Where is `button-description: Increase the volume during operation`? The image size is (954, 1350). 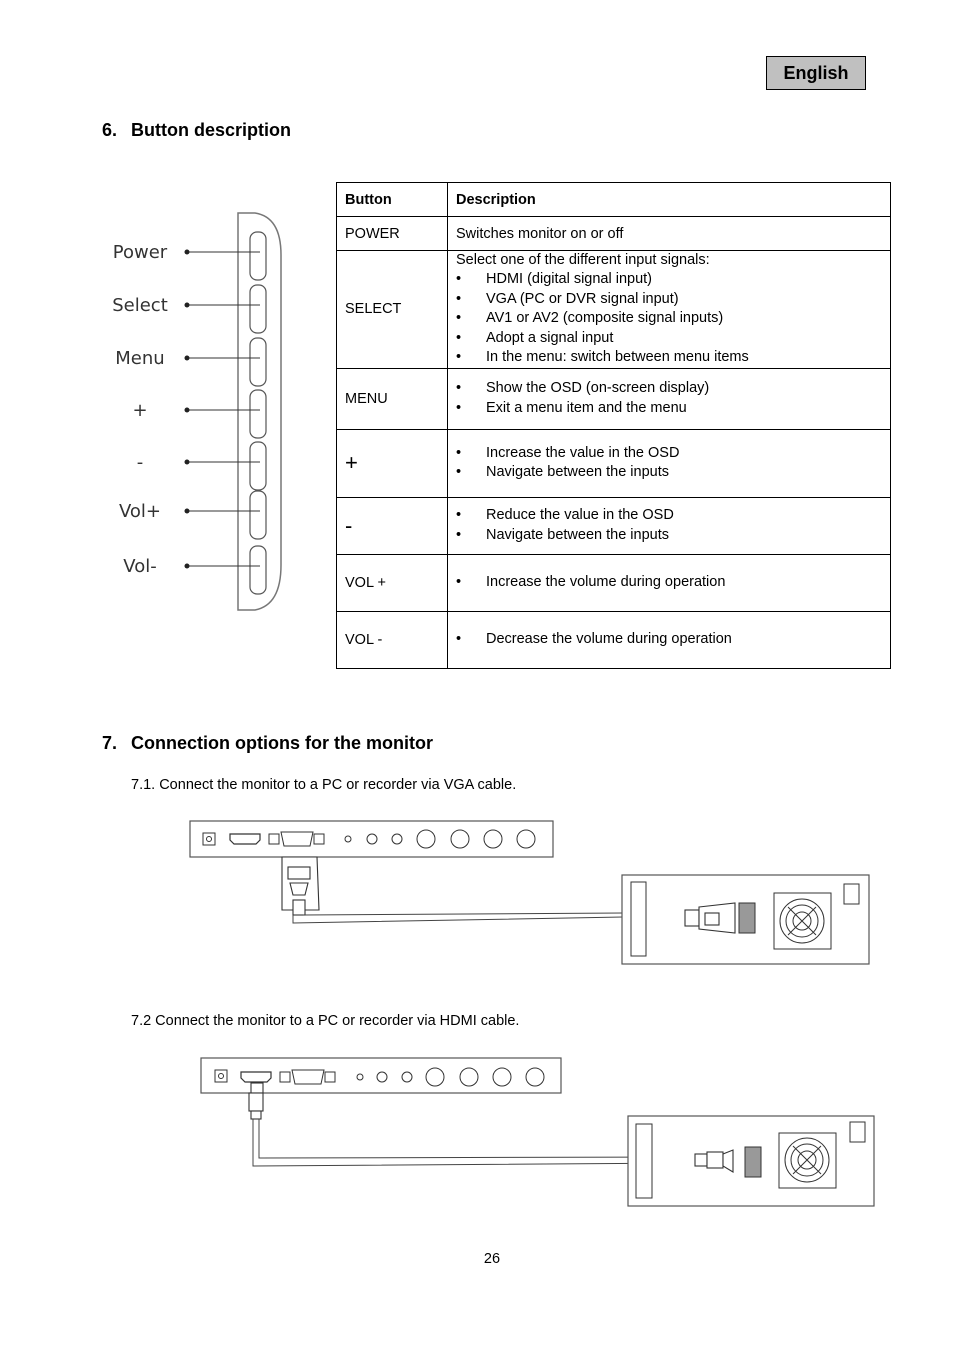
button-description: Increase the volume during operation is located at coordinates (669, 582).